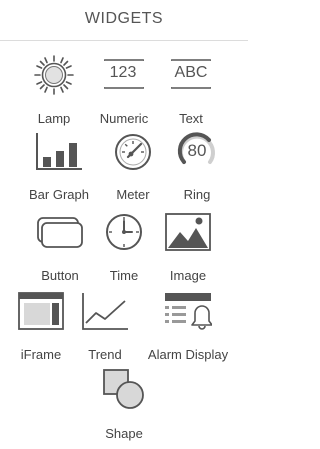 This screenshot has height=449, width=320. I want to click on panel-header: WIDGETS, so click(124, 20).